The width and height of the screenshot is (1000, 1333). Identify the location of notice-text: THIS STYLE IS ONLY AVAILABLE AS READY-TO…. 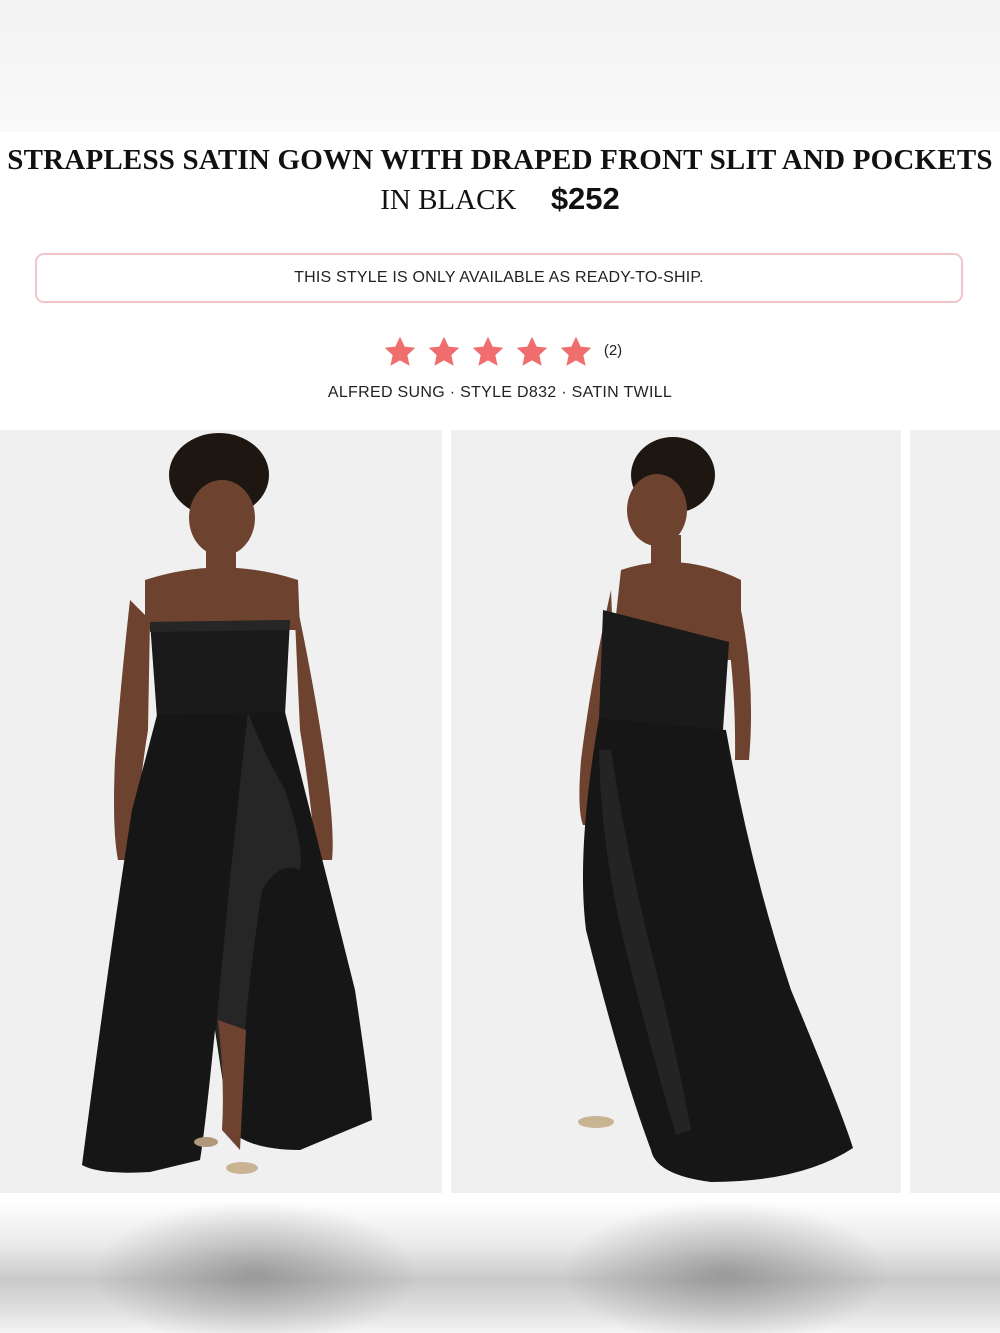
(499, 277).